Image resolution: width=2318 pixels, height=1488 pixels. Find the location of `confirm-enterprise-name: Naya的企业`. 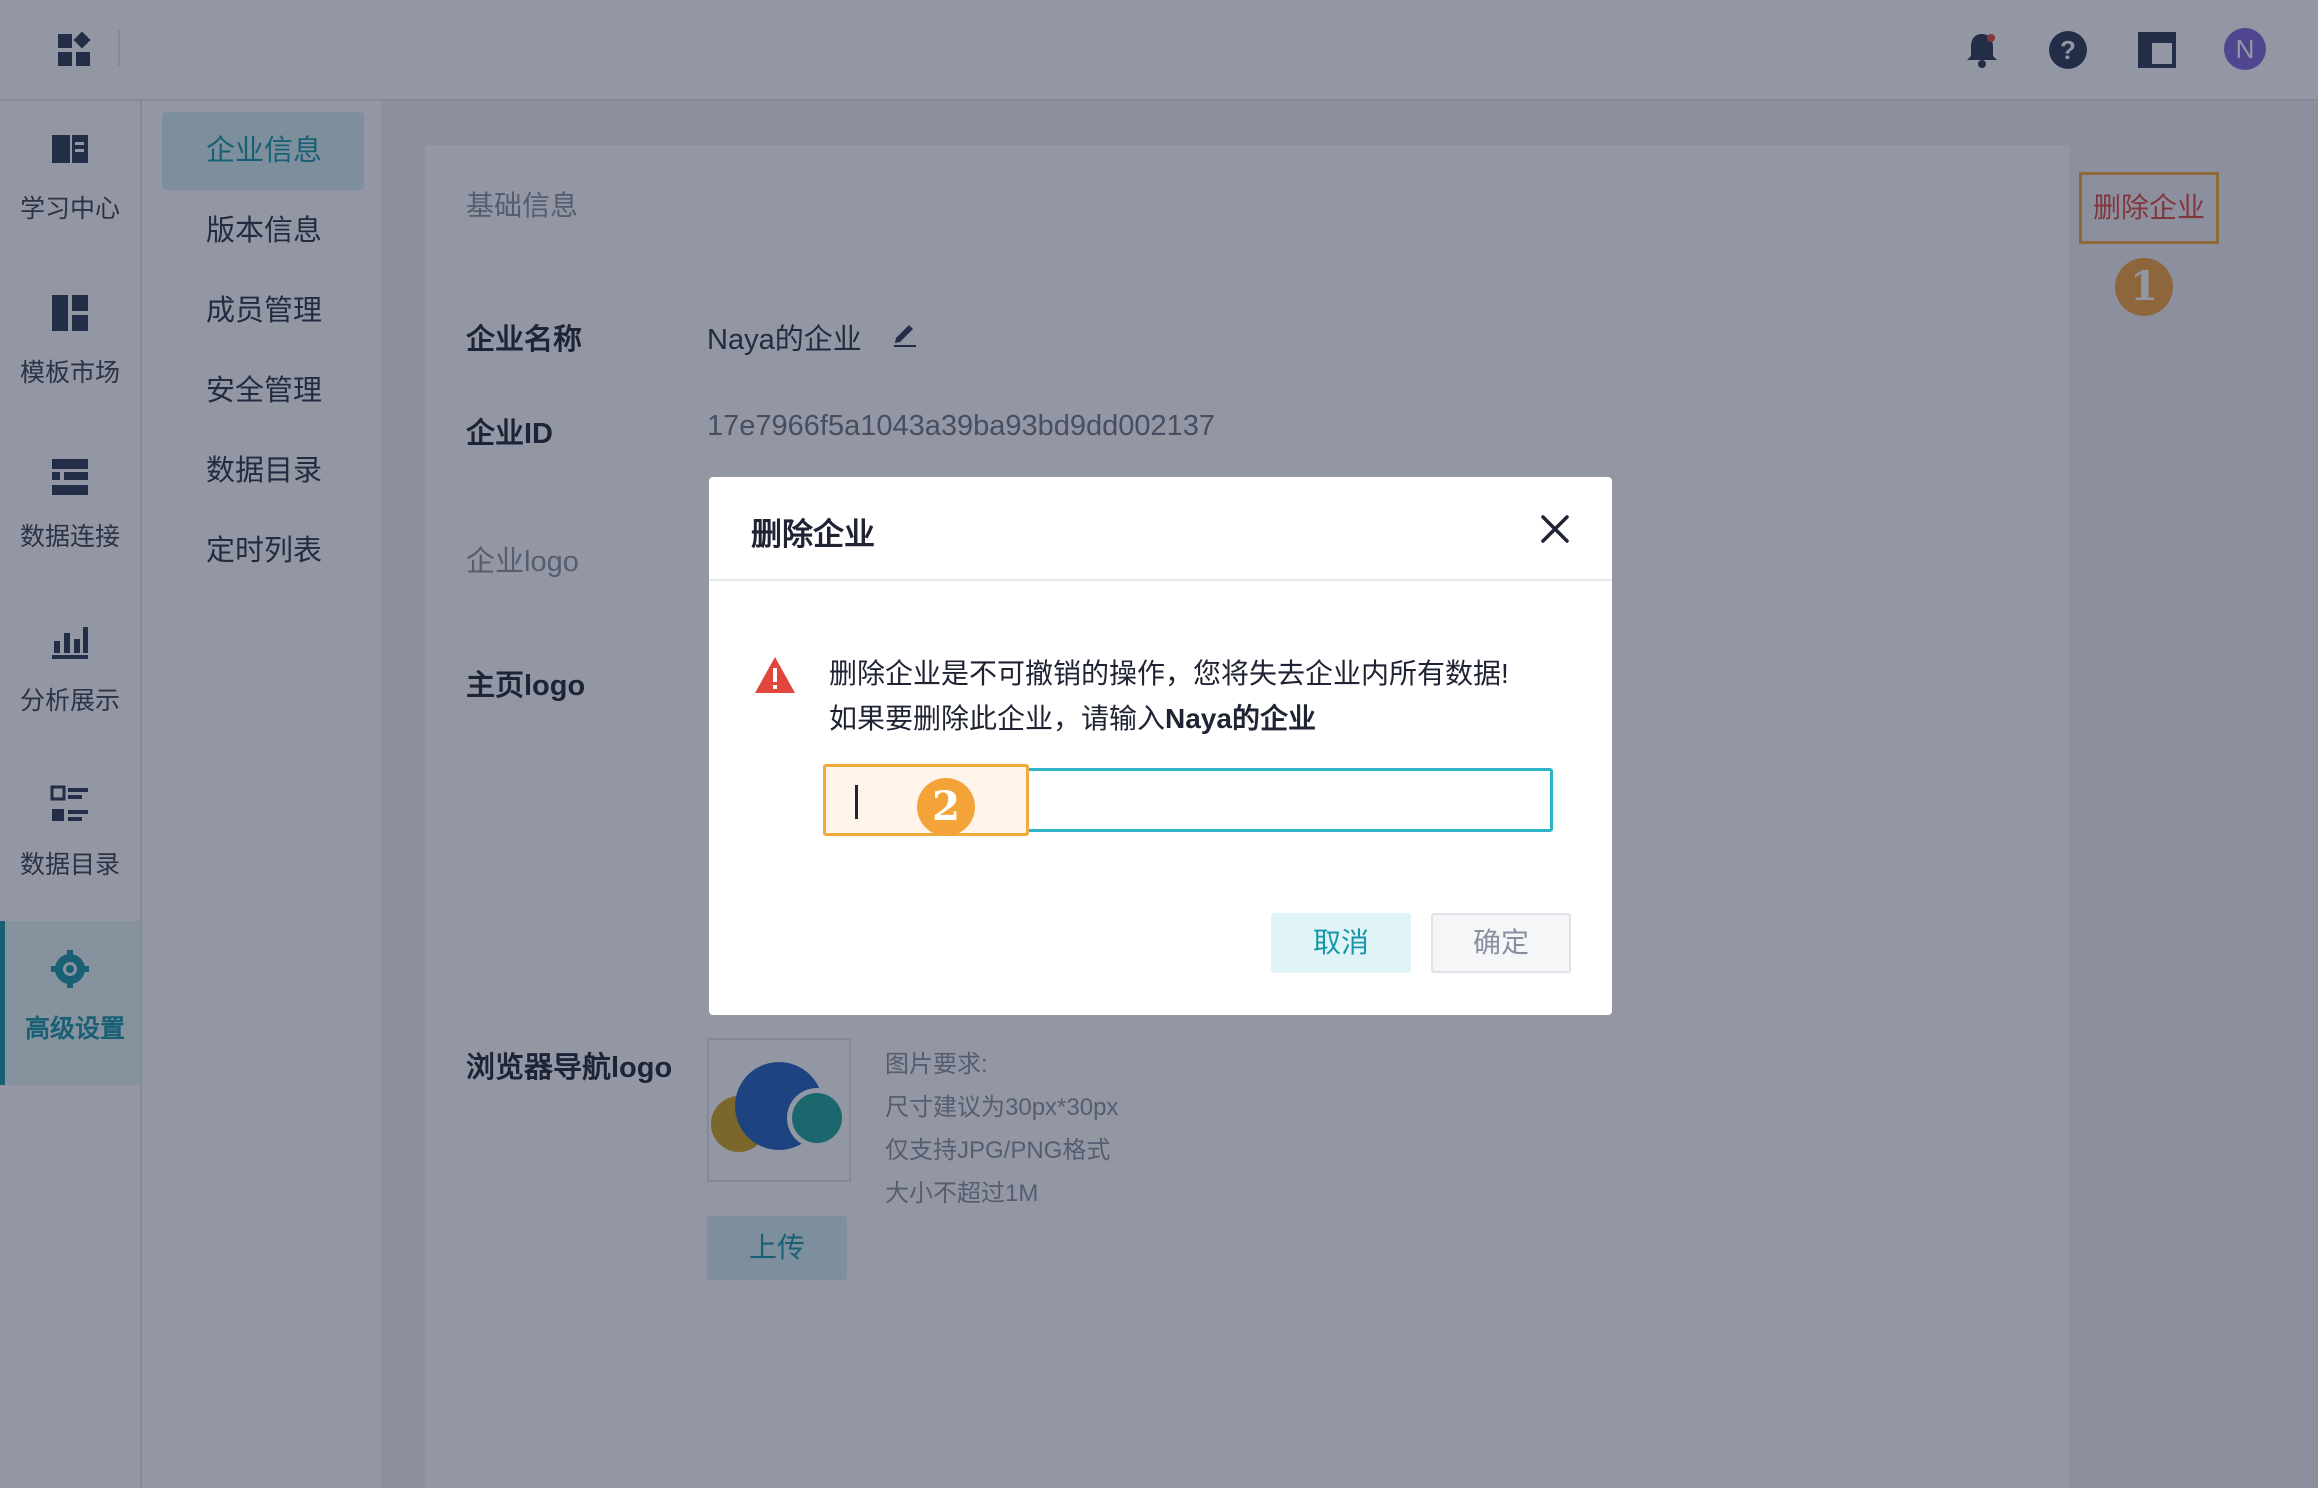

confirm-enterprise-name: Naya的企业 is located at coordinates (1240, 718).